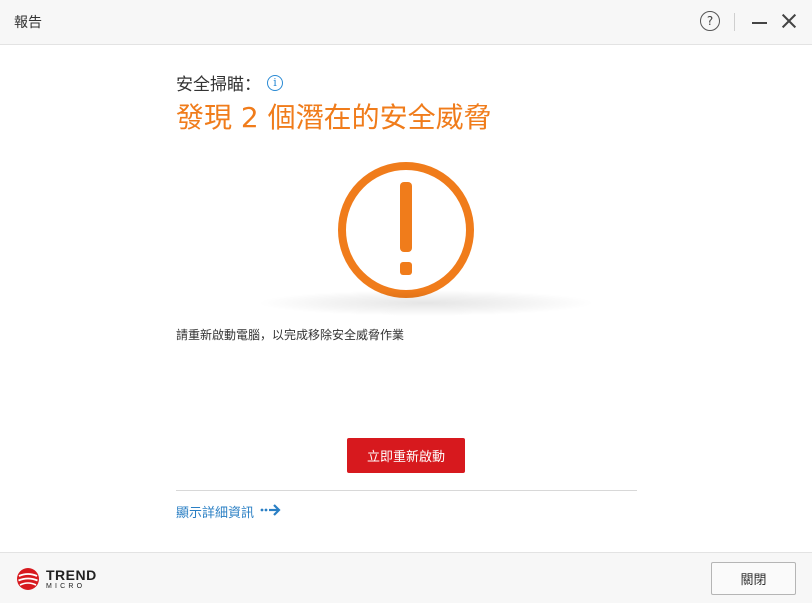 The image size is (812, 603). Describe the element at coordinates (334, 117) in the screenshot. I see `threat-headline: 發現 2 個潛在的安全威脅` at that location.